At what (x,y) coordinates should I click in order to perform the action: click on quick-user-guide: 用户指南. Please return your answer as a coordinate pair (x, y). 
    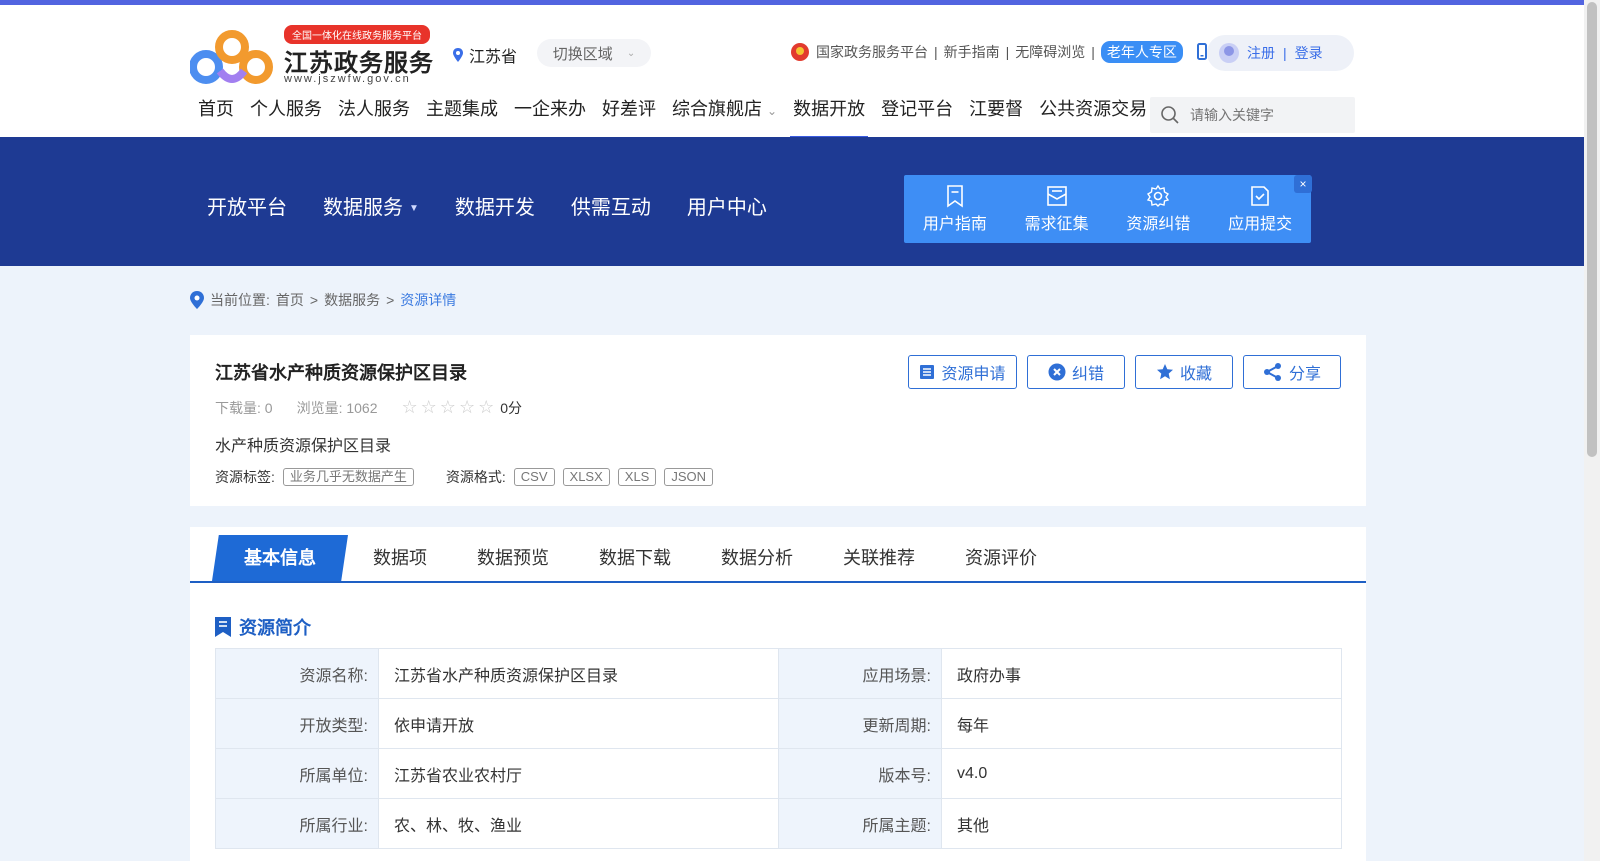
    Looking at the image, I should click on (955, 209).